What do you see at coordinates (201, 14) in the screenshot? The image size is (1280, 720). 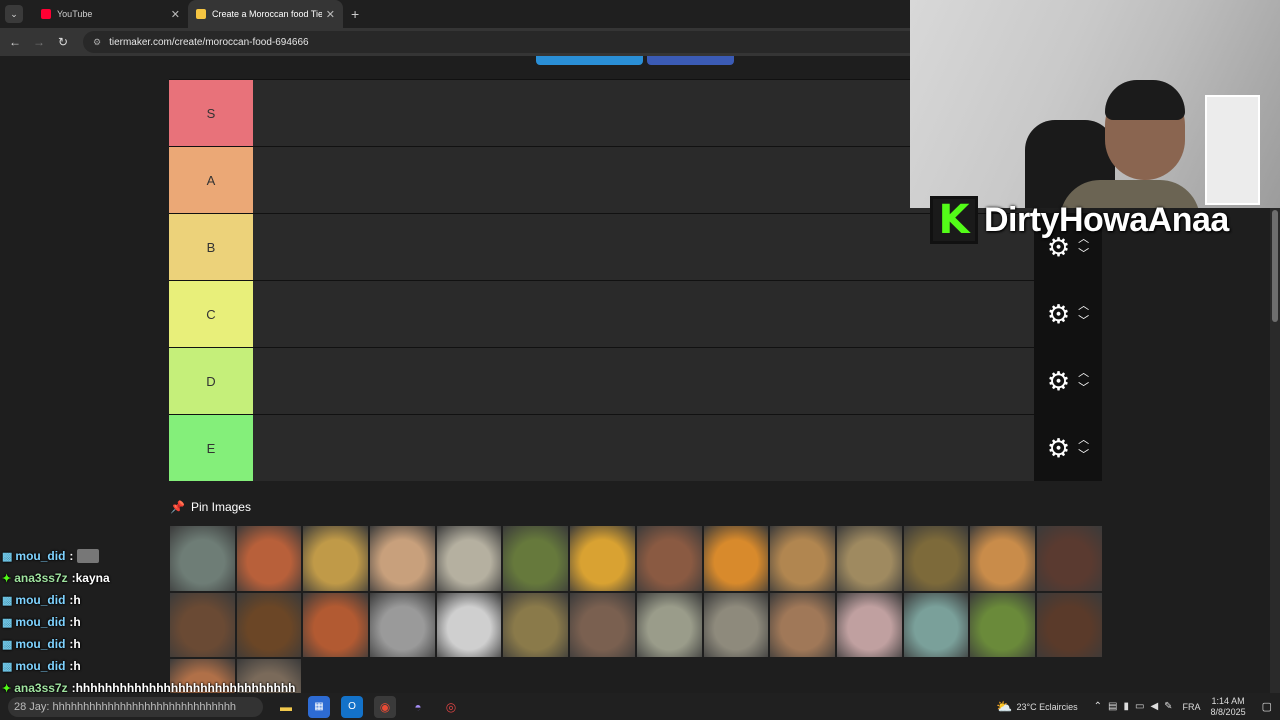 I see `tiermaker-favicon-icon` at bounding box center [201, 14].